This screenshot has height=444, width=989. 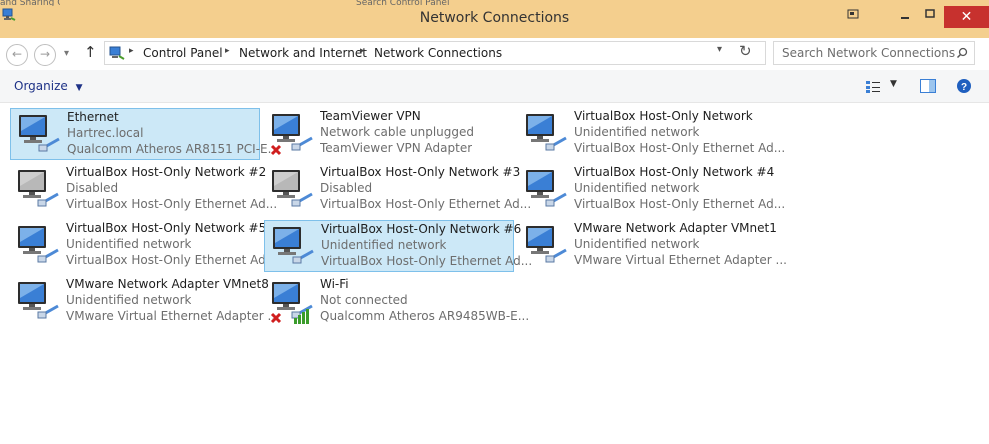 I want to click on adapter-name: VirtualBox Host-Only Network #6, so click(x=421, y=229).